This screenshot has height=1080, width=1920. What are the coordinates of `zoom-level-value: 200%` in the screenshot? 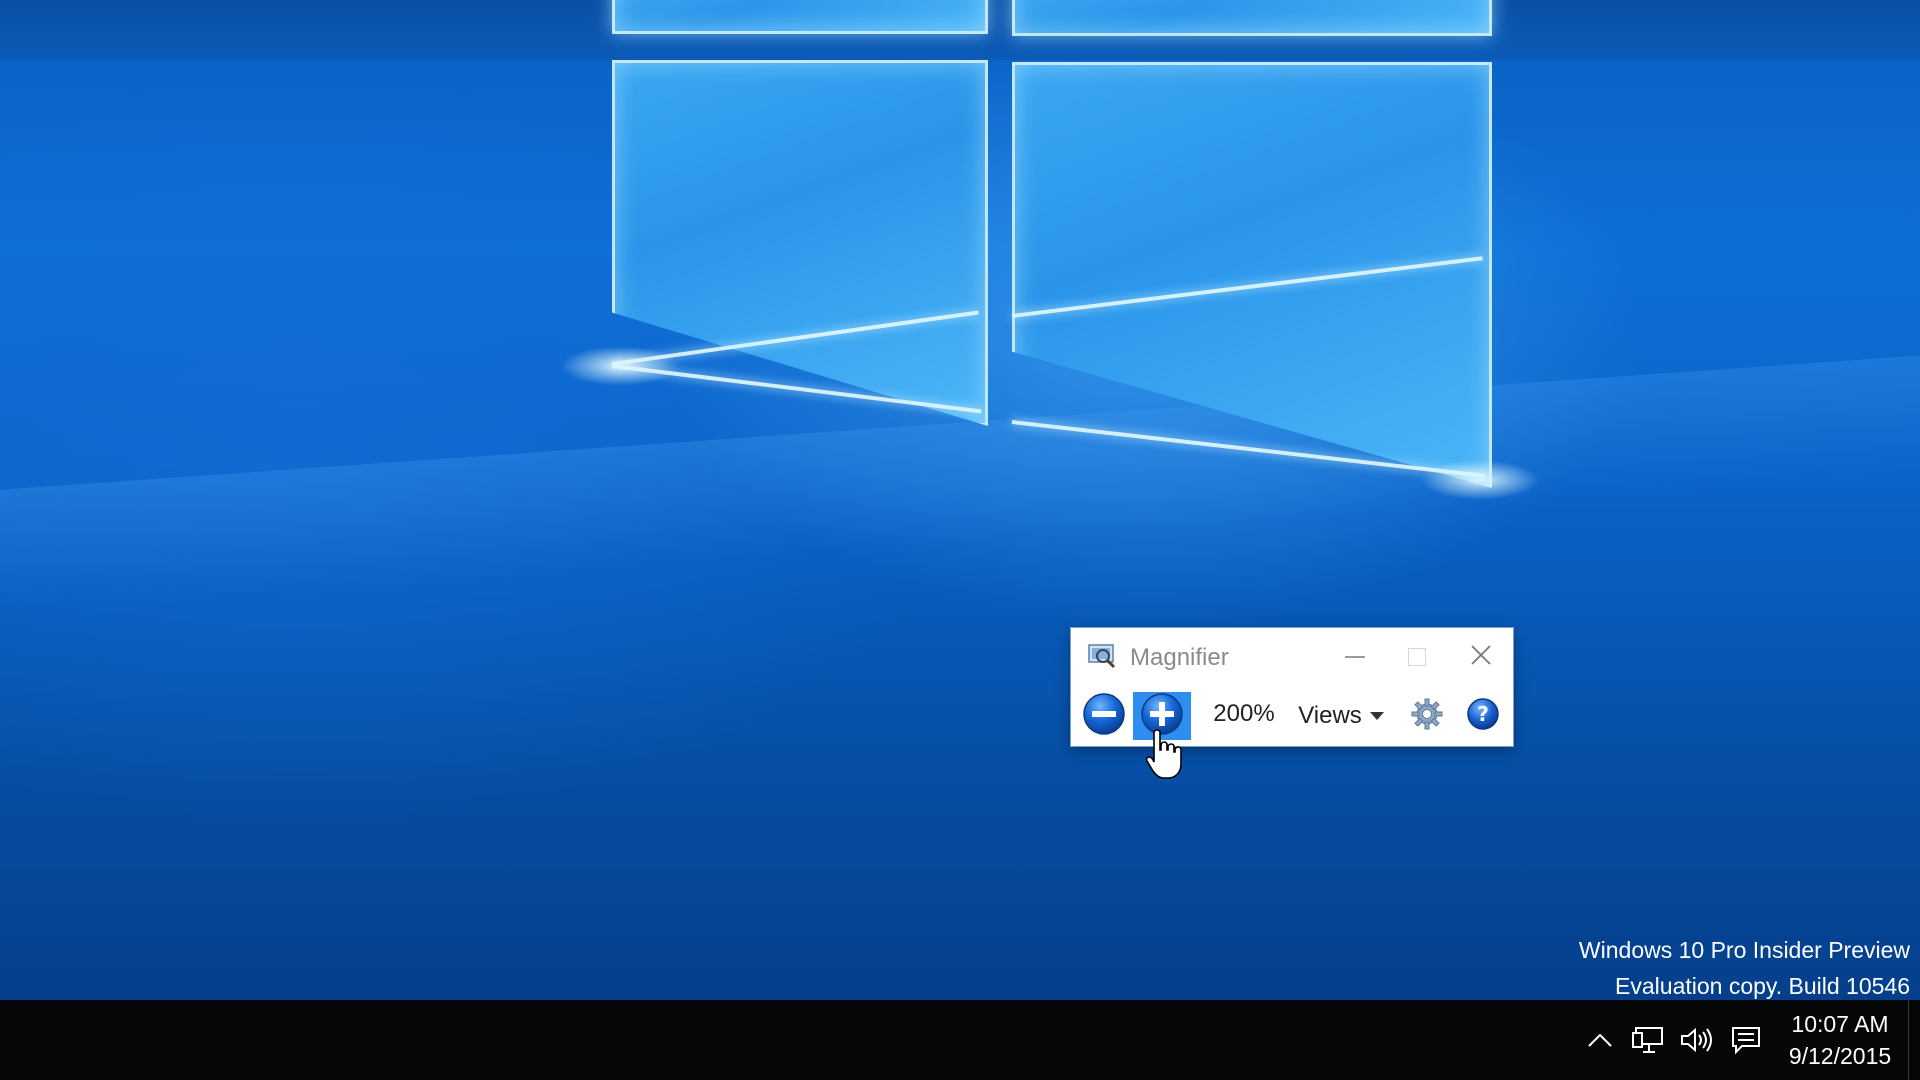 It's located at (1244, 713).